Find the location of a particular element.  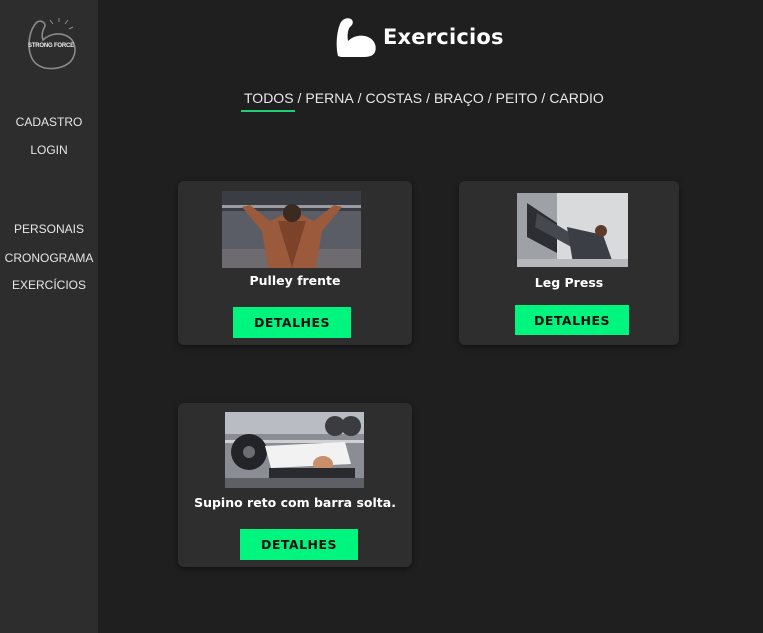

exercise-card: Supino reto com barra solta. DETALHES is located at coordinates (295, 485).